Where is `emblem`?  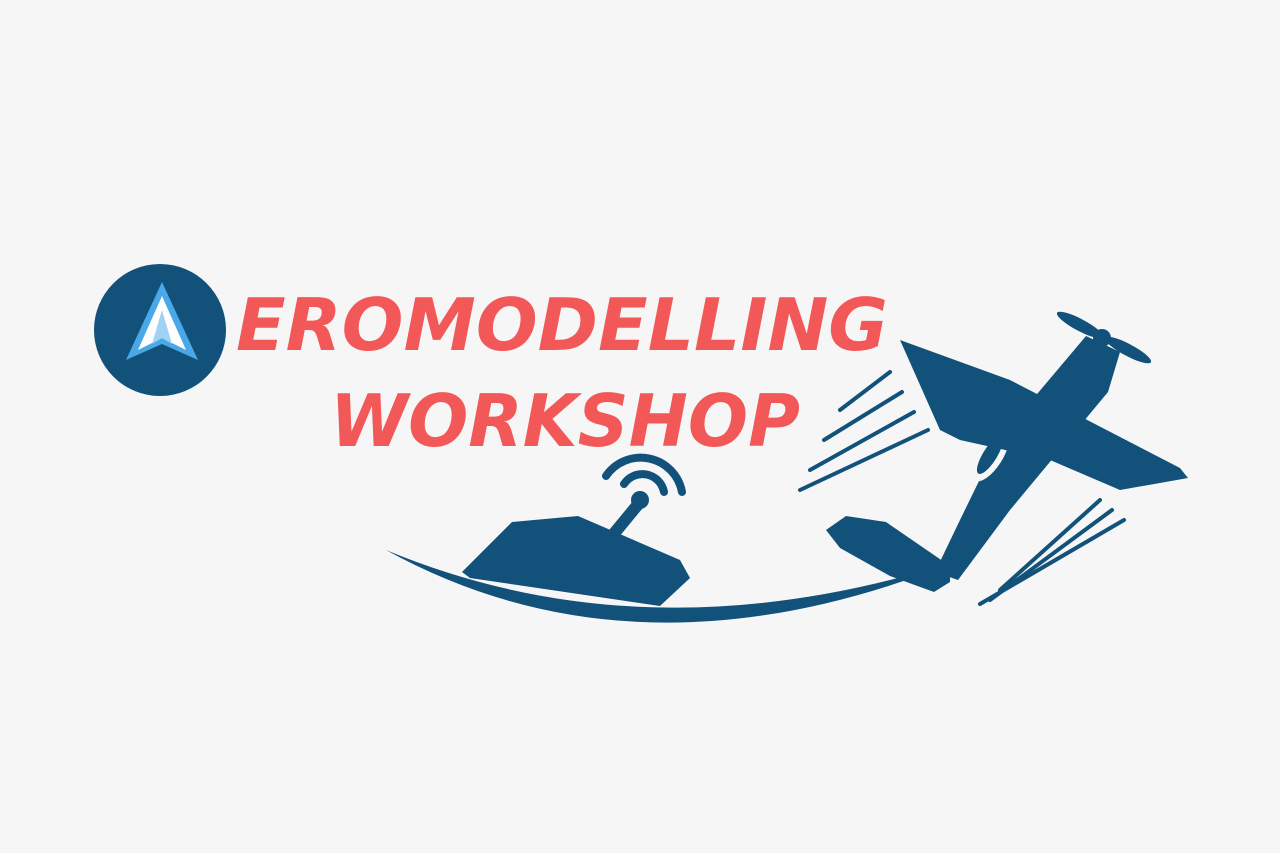 emblem is located at coordinates (160, 330).